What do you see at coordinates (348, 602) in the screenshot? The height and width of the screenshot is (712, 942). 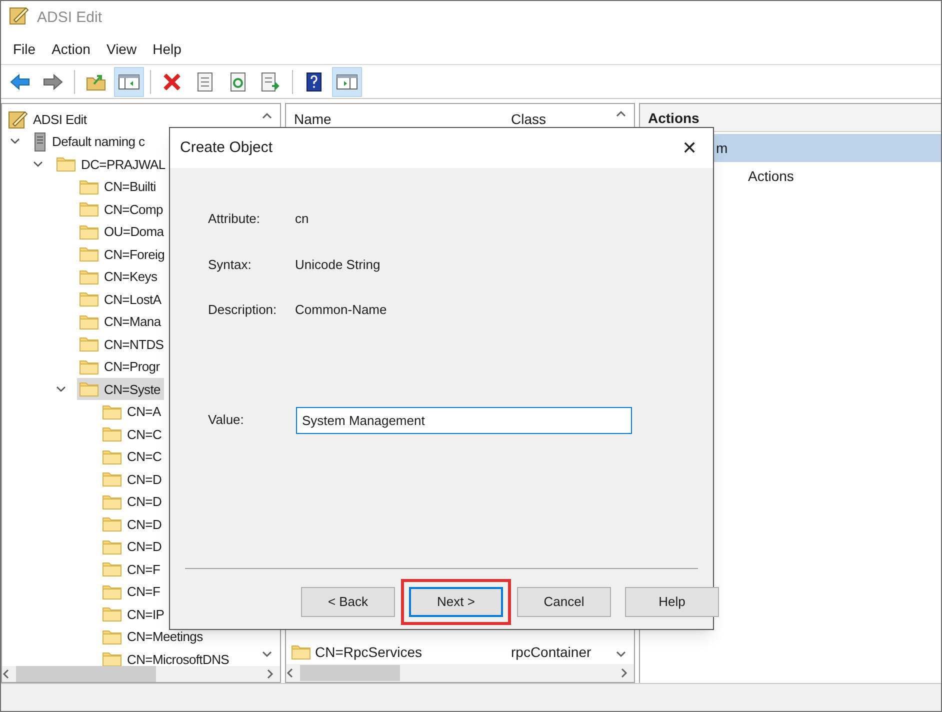 I see `dialog-button: < Back` at bounding box center [348, 602].